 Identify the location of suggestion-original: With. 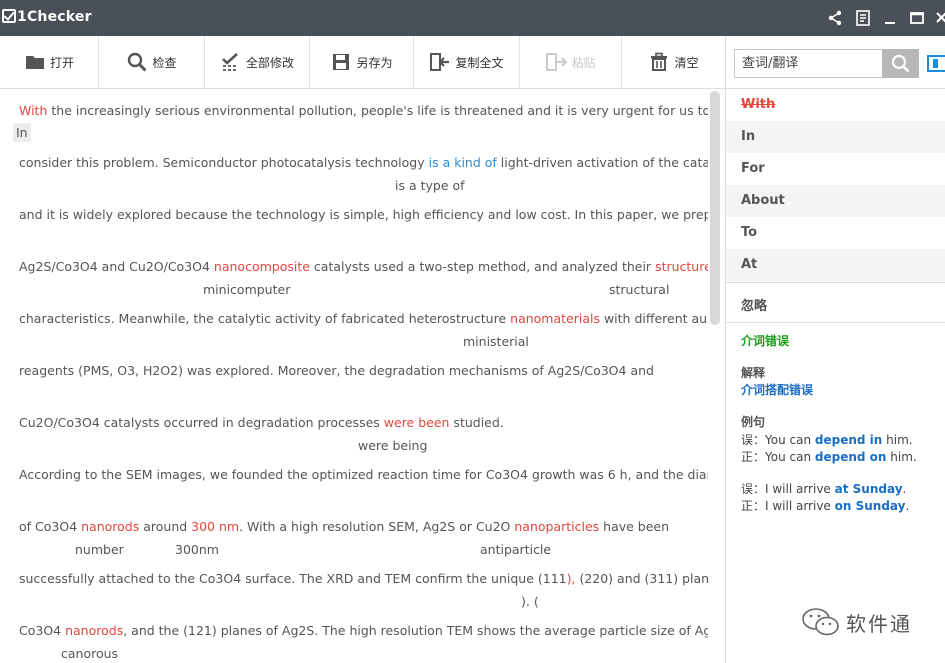
(835, 105).